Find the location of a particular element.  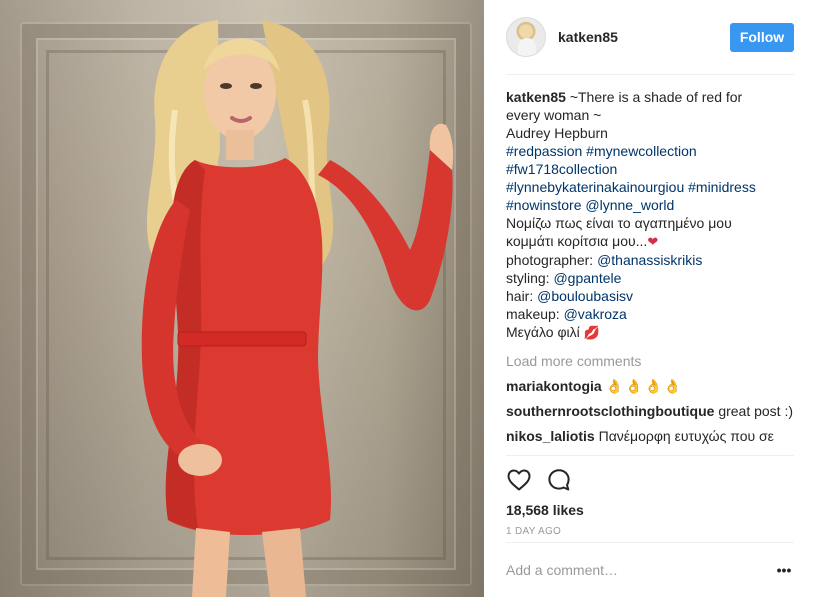

mention-styling: @gpantele is located at coordinates (587, 278).